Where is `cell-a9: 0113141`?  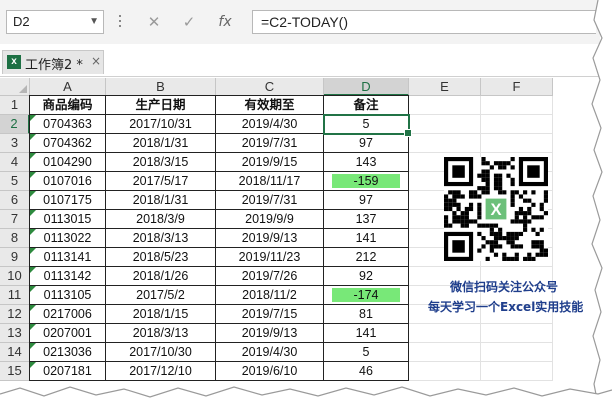
cell-a9: 0113141 is located at coordinates (68, 257).